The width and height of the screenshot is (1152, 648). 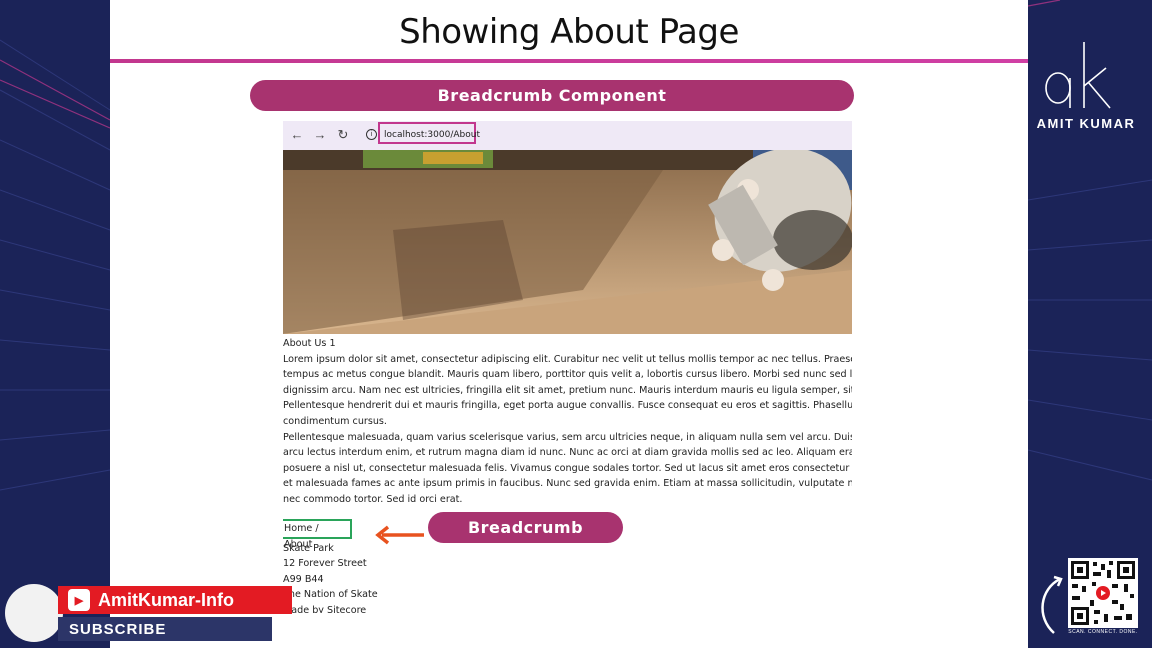 What do you see at coordinates (303, 579) in the screenshot?
I see `footer-line: A99 B44` at bounding box center [303, 579].